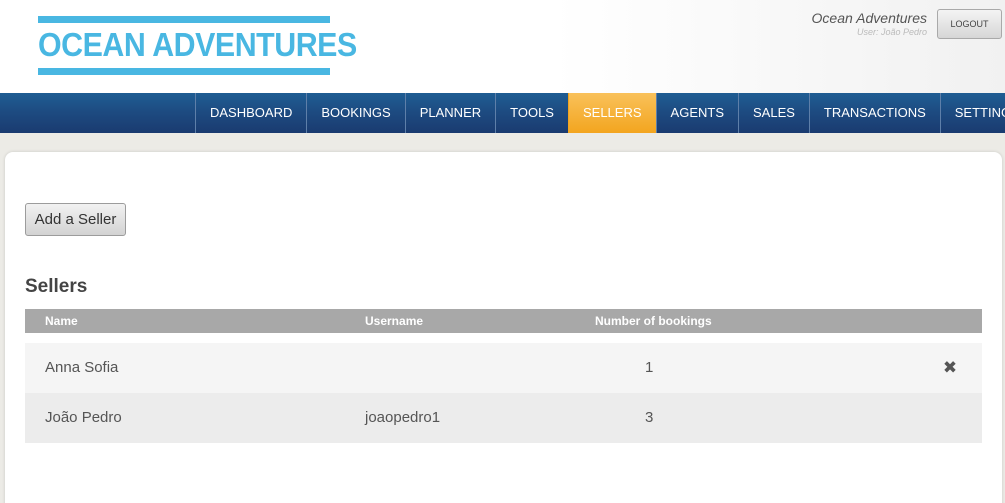 The image size is (1005, 503). I want to click on ocean-adventures-logo: OCEAN ADVENTURES, so click(197, 45).